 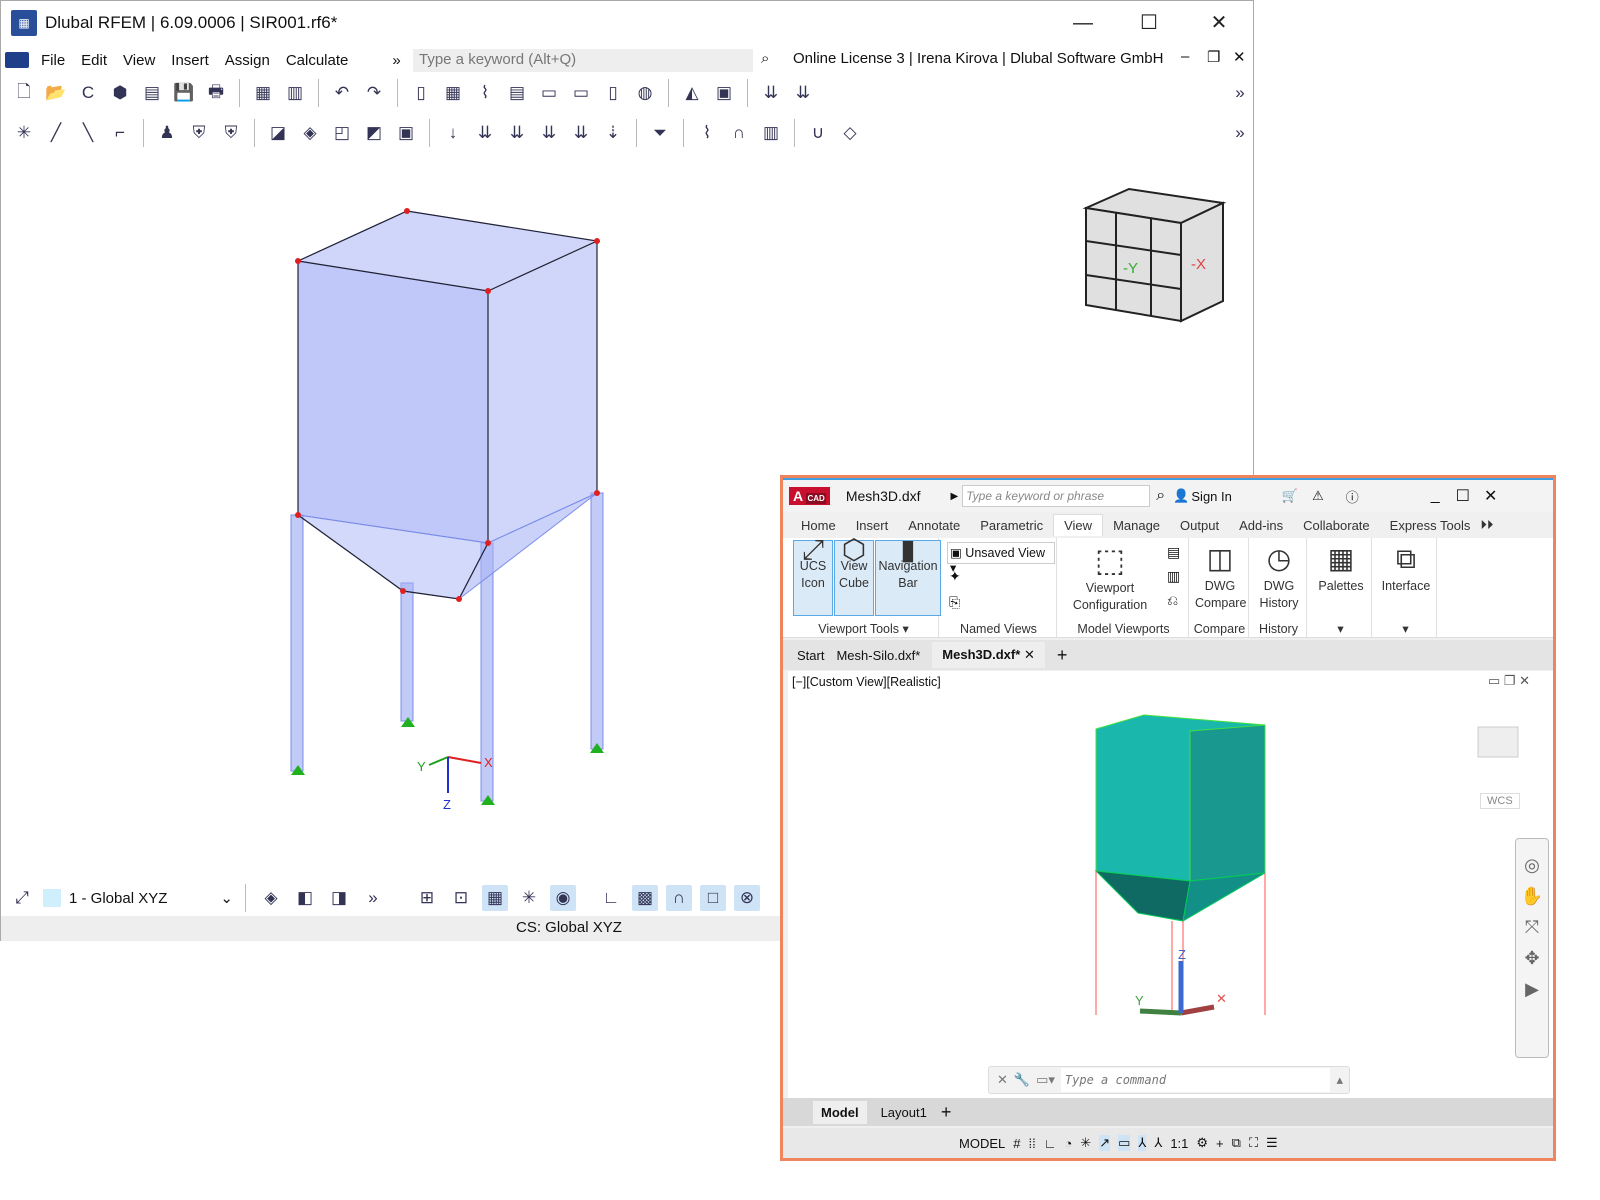 What do you see at coordinates (771, 93) in the screenshot?
I see `import-icon: ⇊` at bounding box center [771, 93].